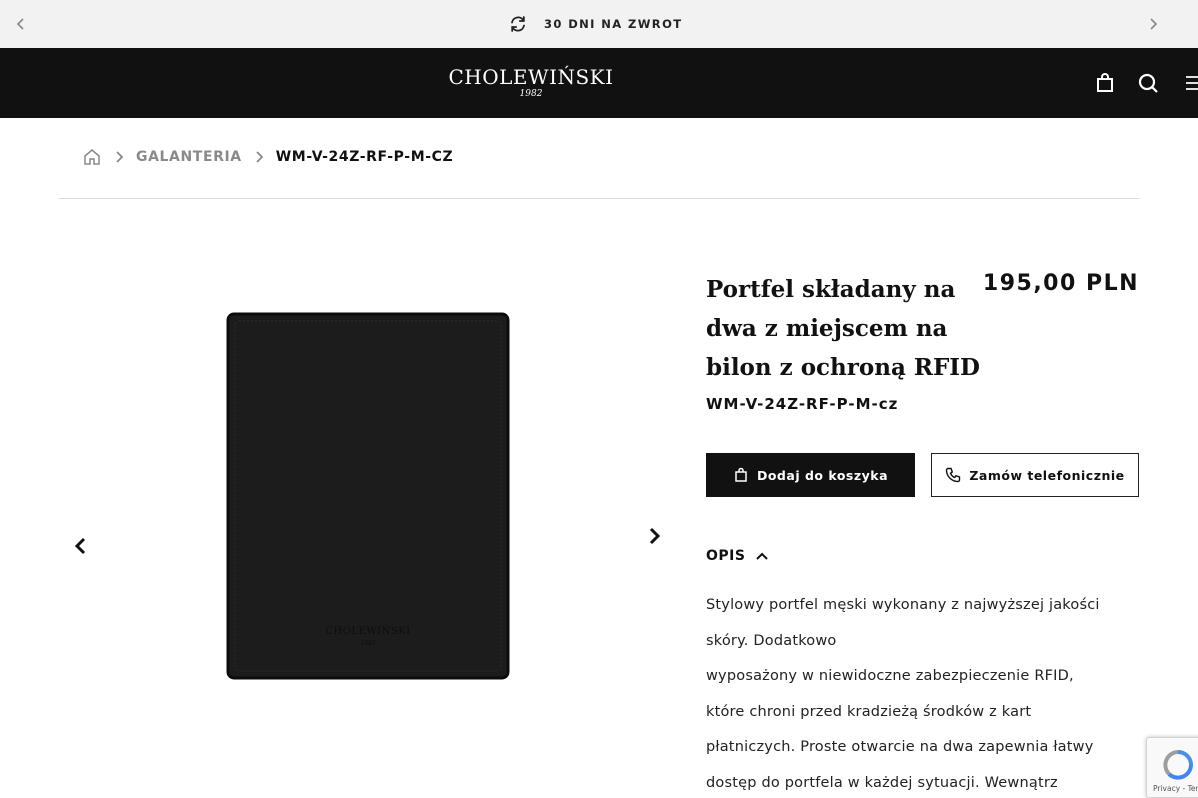  What do you see at coordinates (368, 496) in the screenshot?
I see `product-image: CHOLEWIŃSKI 1982` at bounding box center [368, 496].